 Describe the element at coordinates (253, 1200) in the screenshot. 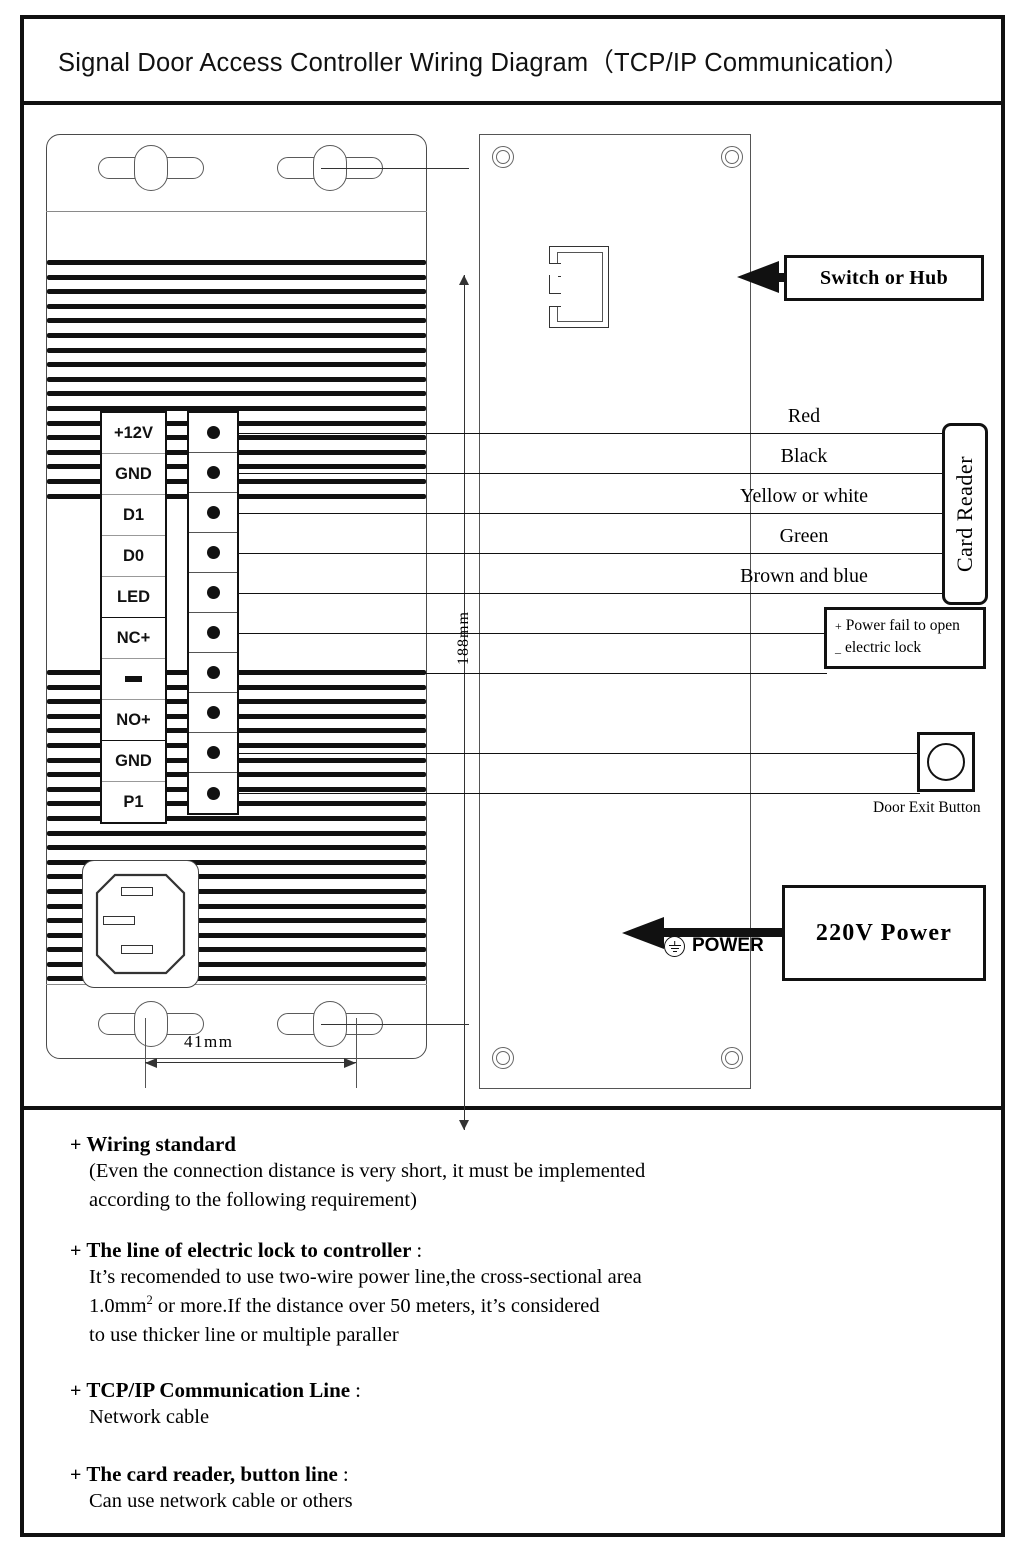

I see `note-line-0-1: according to the following requirement)` at that location.